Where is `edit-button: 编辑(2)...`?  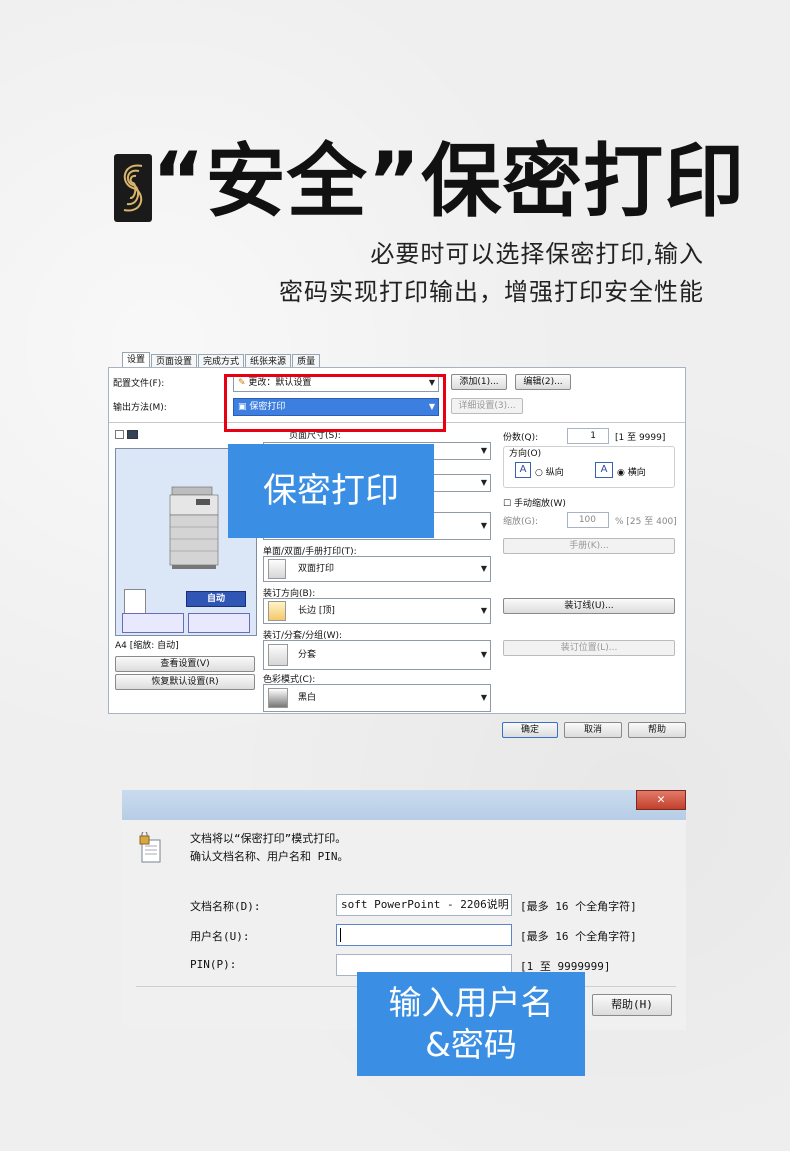 edit-button: 编辑(2)... is located at coordinates (543, 382).